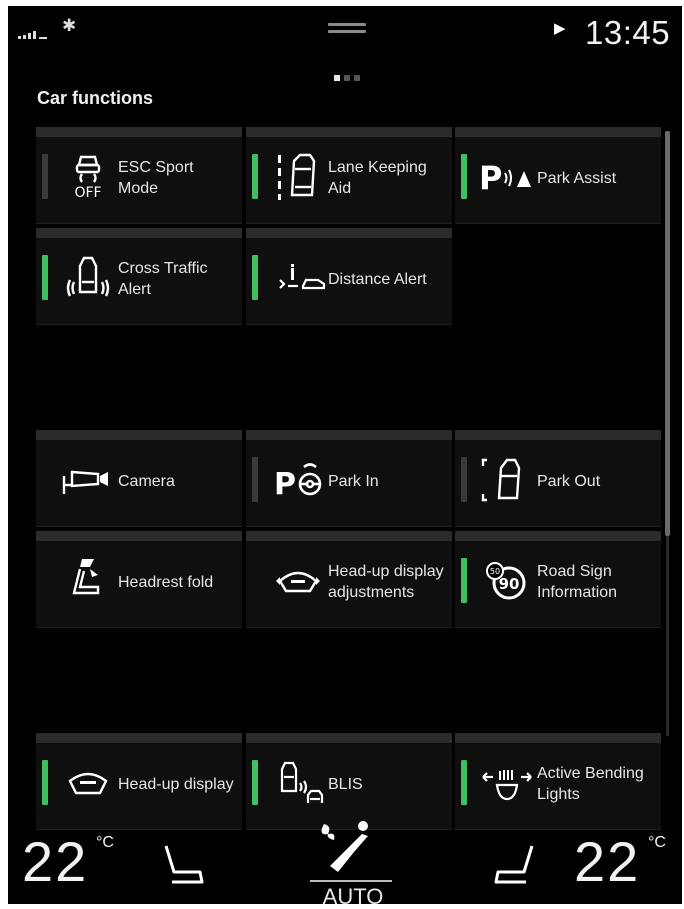 The image size is (684, 909). I want to click on right-seat-heat-icon, so click(515, 864).